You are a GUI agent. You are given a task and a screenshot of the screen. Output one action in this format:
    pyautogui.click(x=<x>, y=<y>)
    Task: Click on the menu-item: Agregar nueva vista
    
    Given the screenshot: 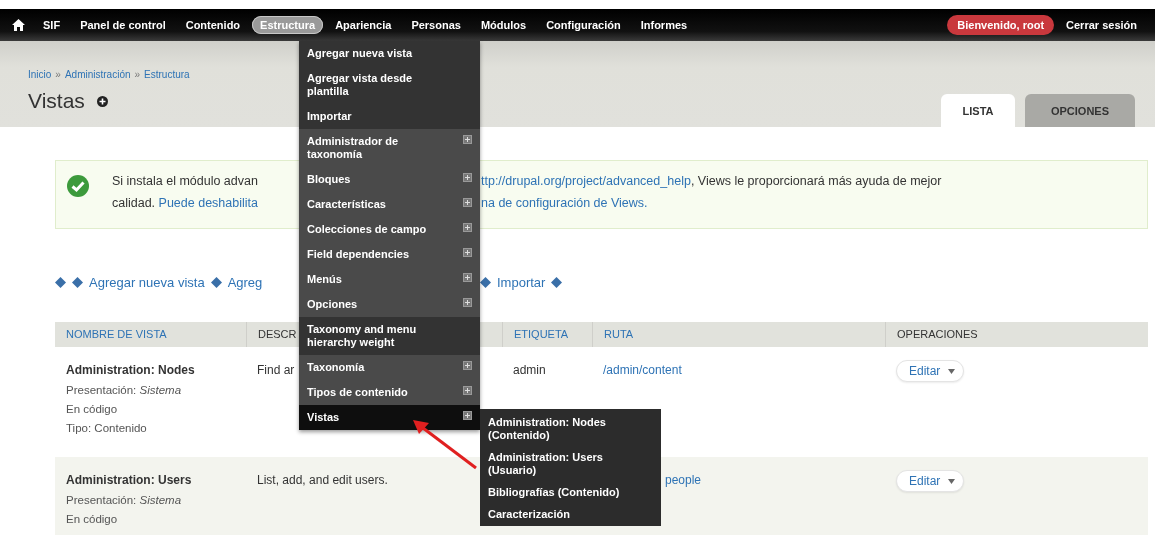 What is the action you would take?
    pyautogui.click(x=389, y=53)
    